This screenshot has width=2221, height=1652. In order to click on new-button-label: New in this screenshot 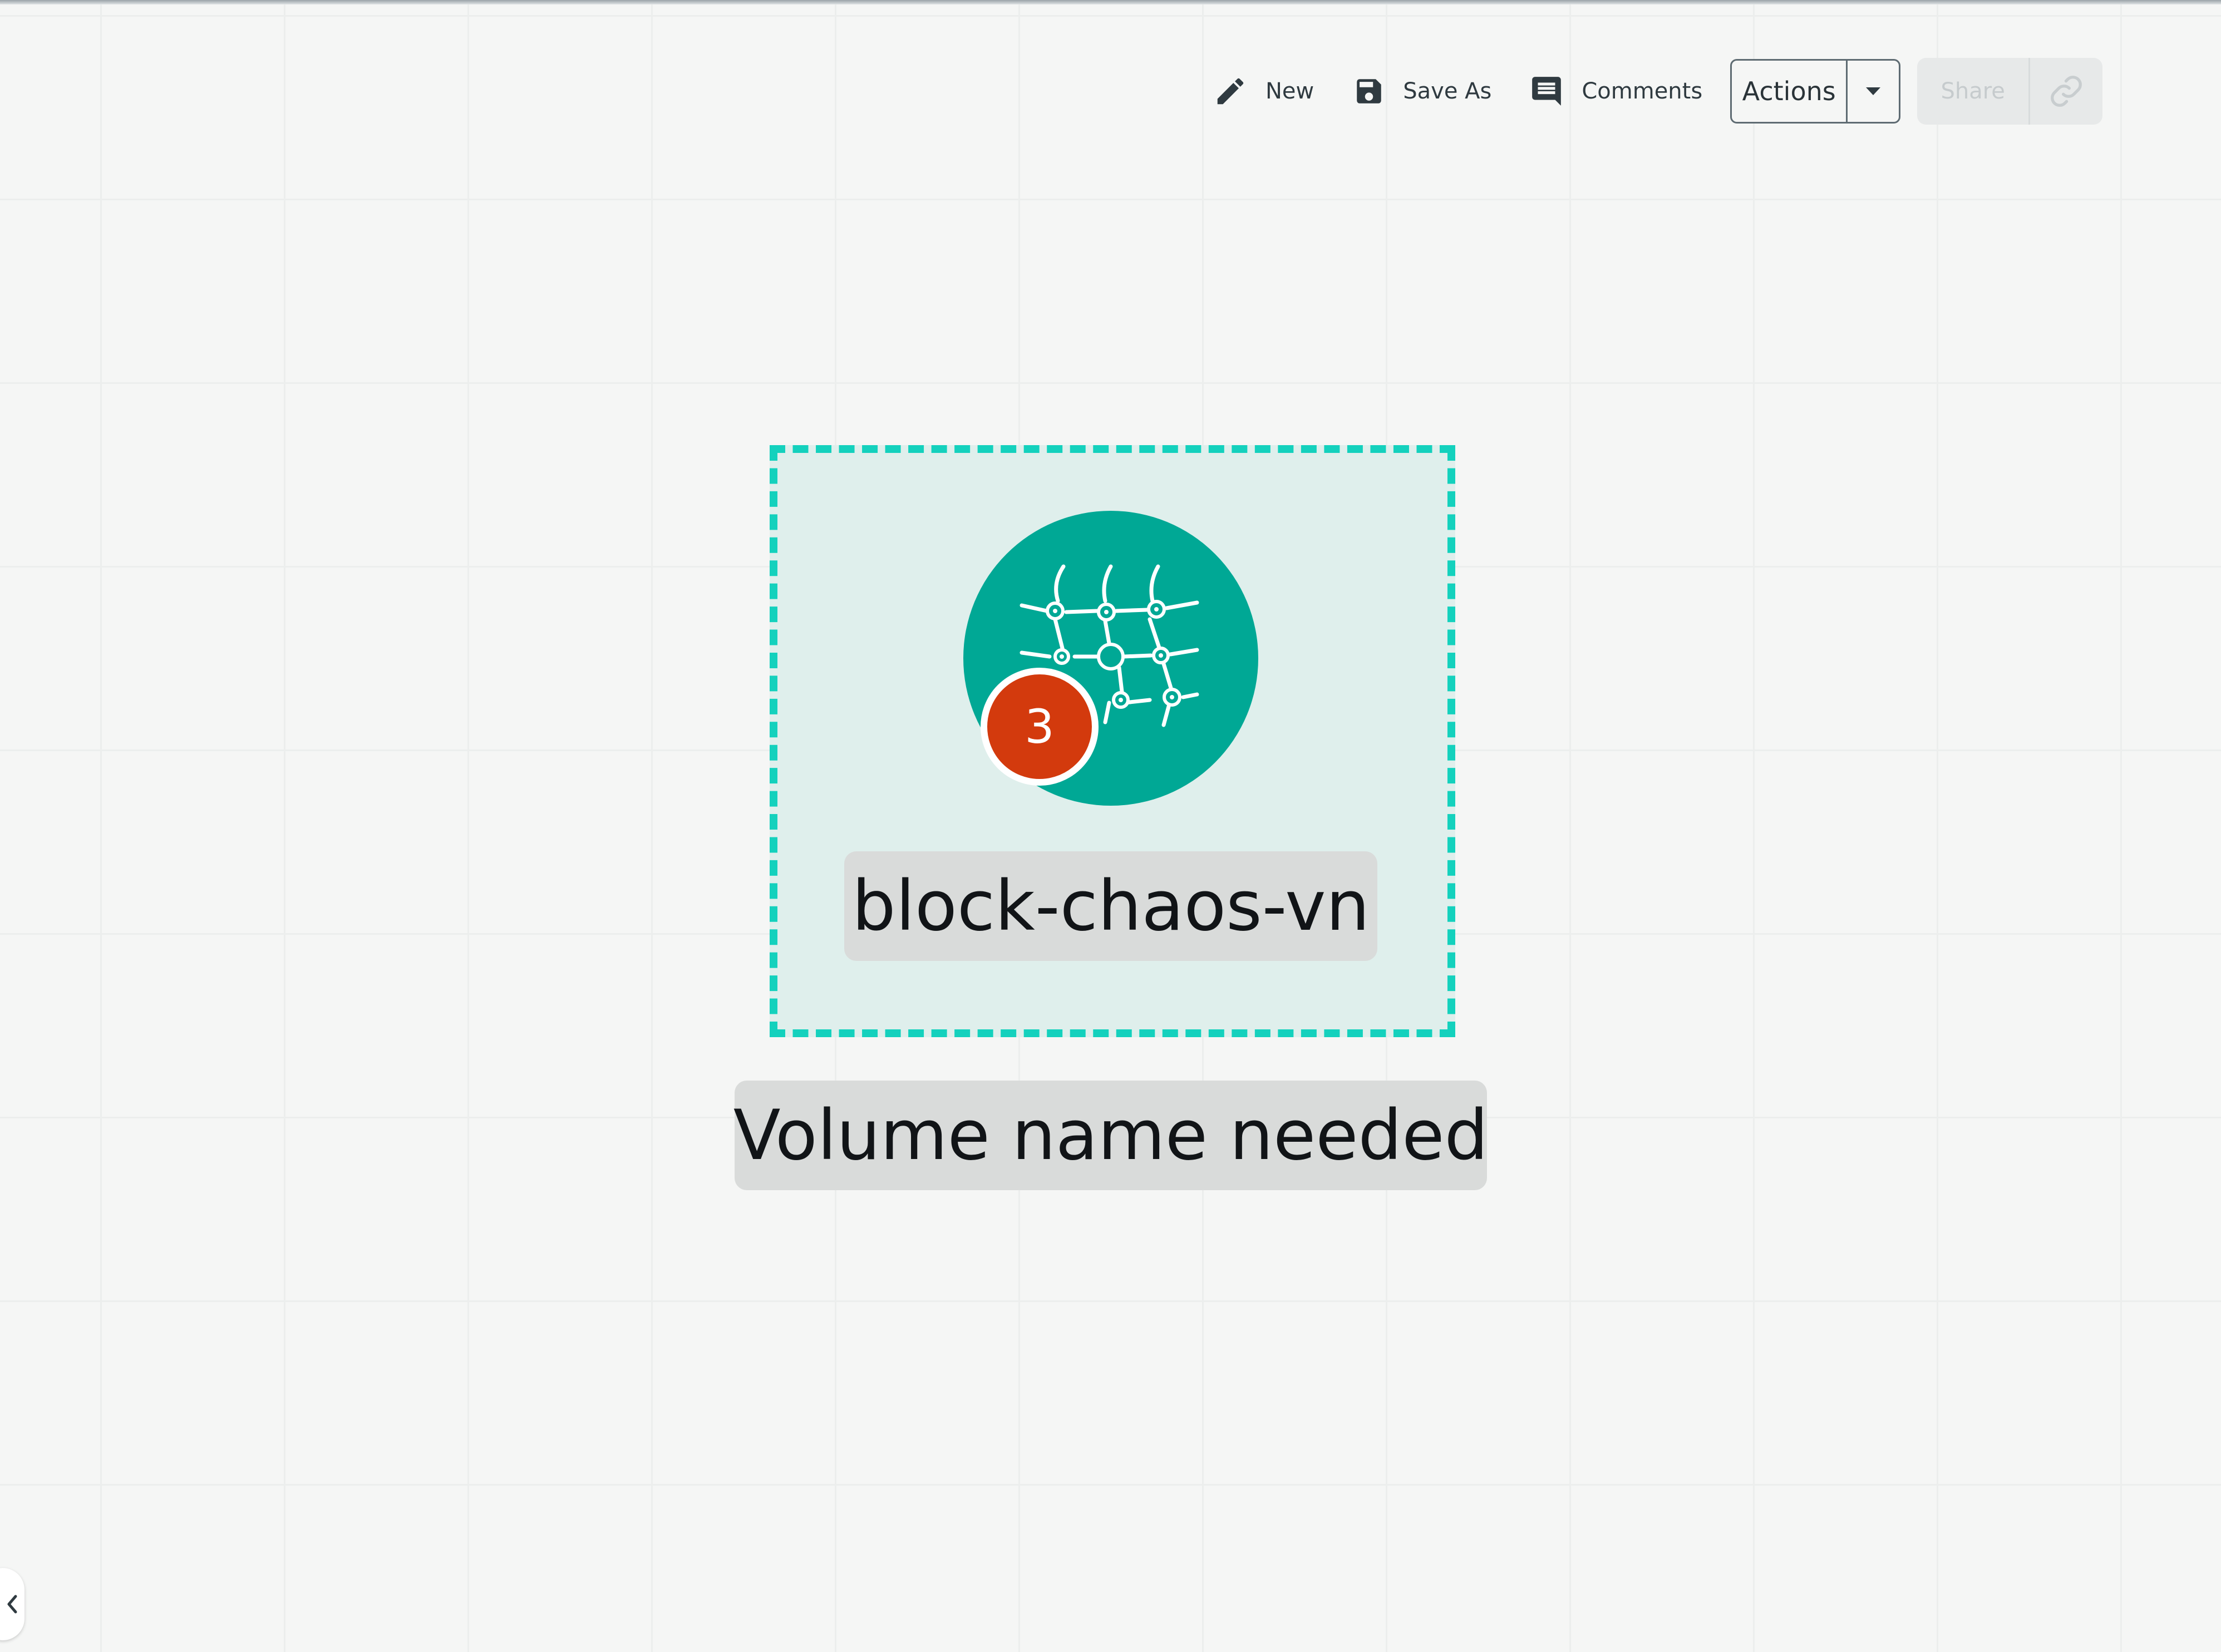, I will do `click(1289, 91)`.